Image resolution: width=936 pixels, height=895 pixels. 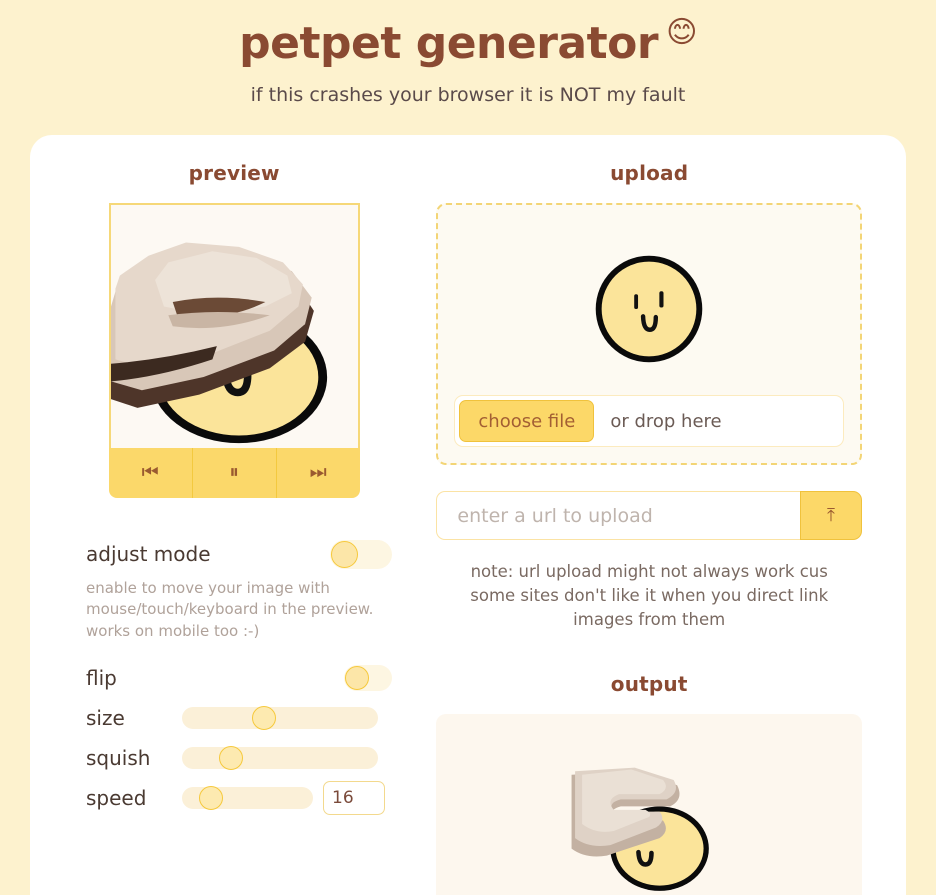 I want to click on upload-dropzone: choose file or drop here, so click(x=649, y=334).